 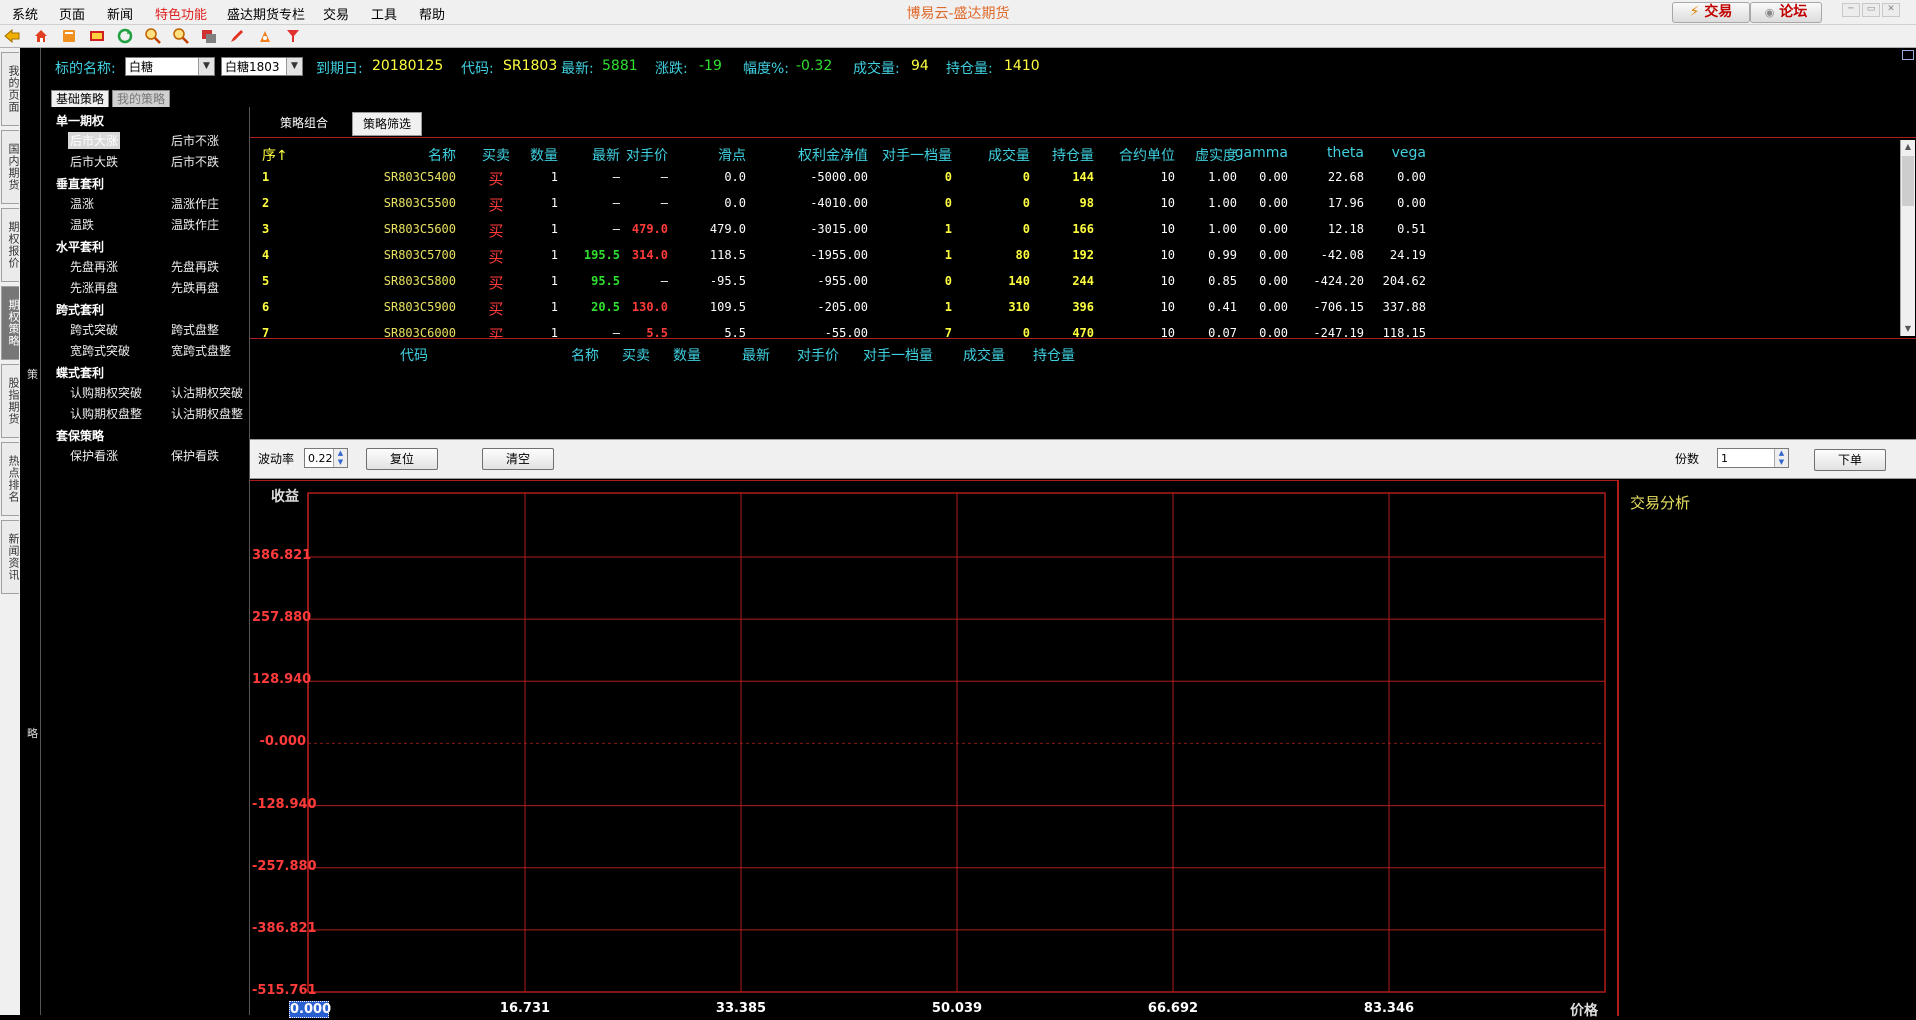 What do you see at coordinates (741, 1008) in the screenshot?
I see `chart-x-tick-label: 33.385` at bounding box center [741, 1008].